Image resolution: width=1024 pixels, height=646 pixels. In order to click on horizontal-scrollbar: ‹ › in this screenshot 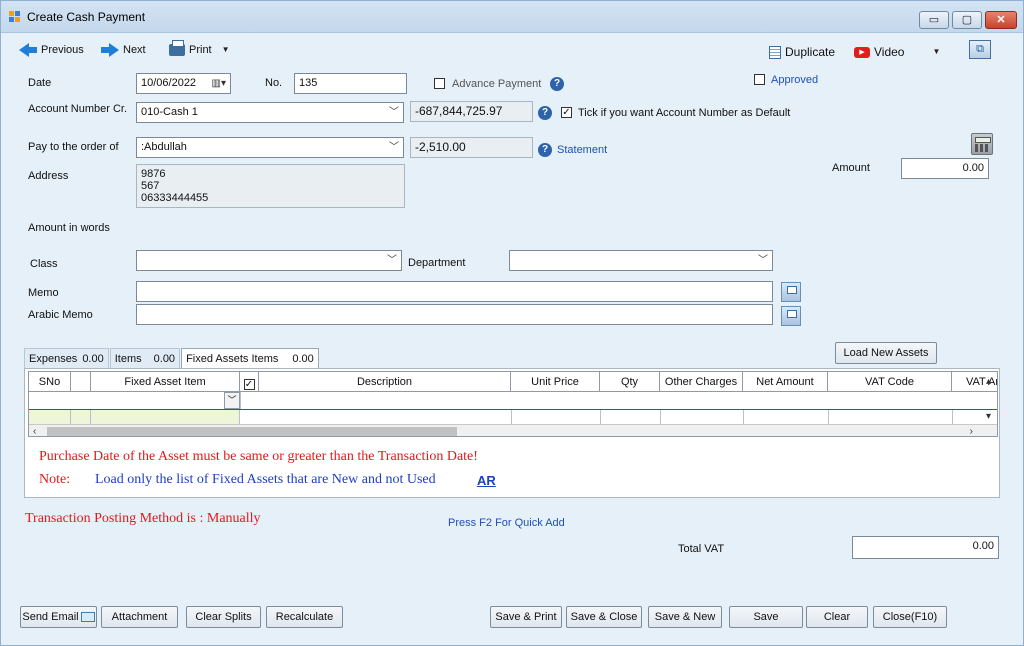, I will do `click(513, 430)`.